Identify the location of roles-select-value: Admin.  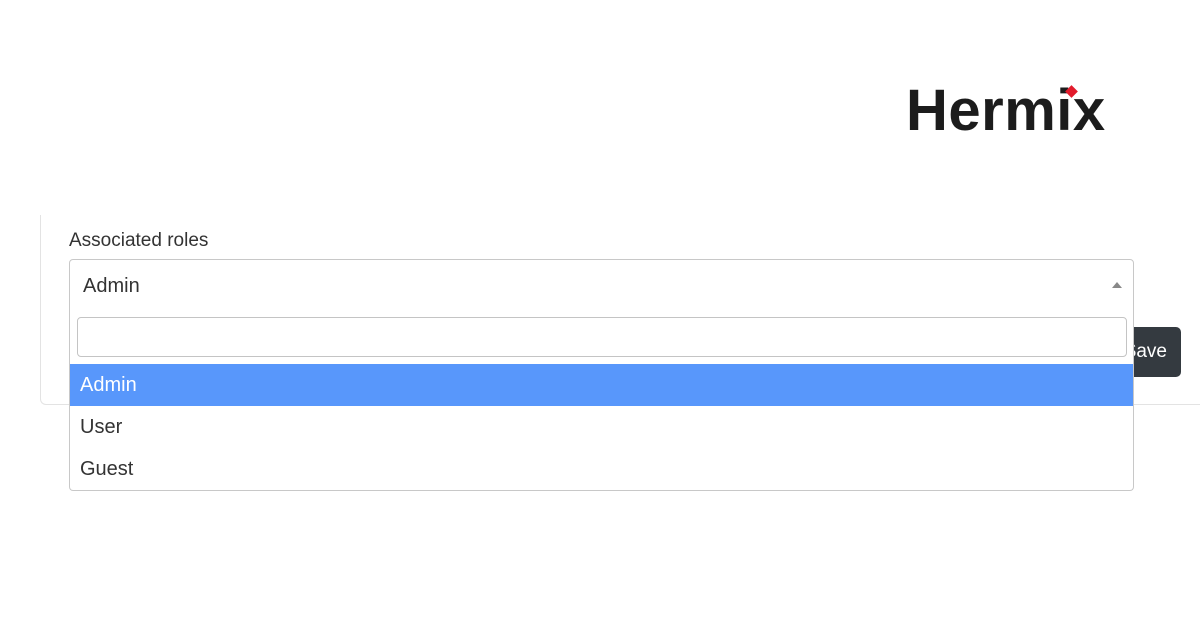
(111, 286).